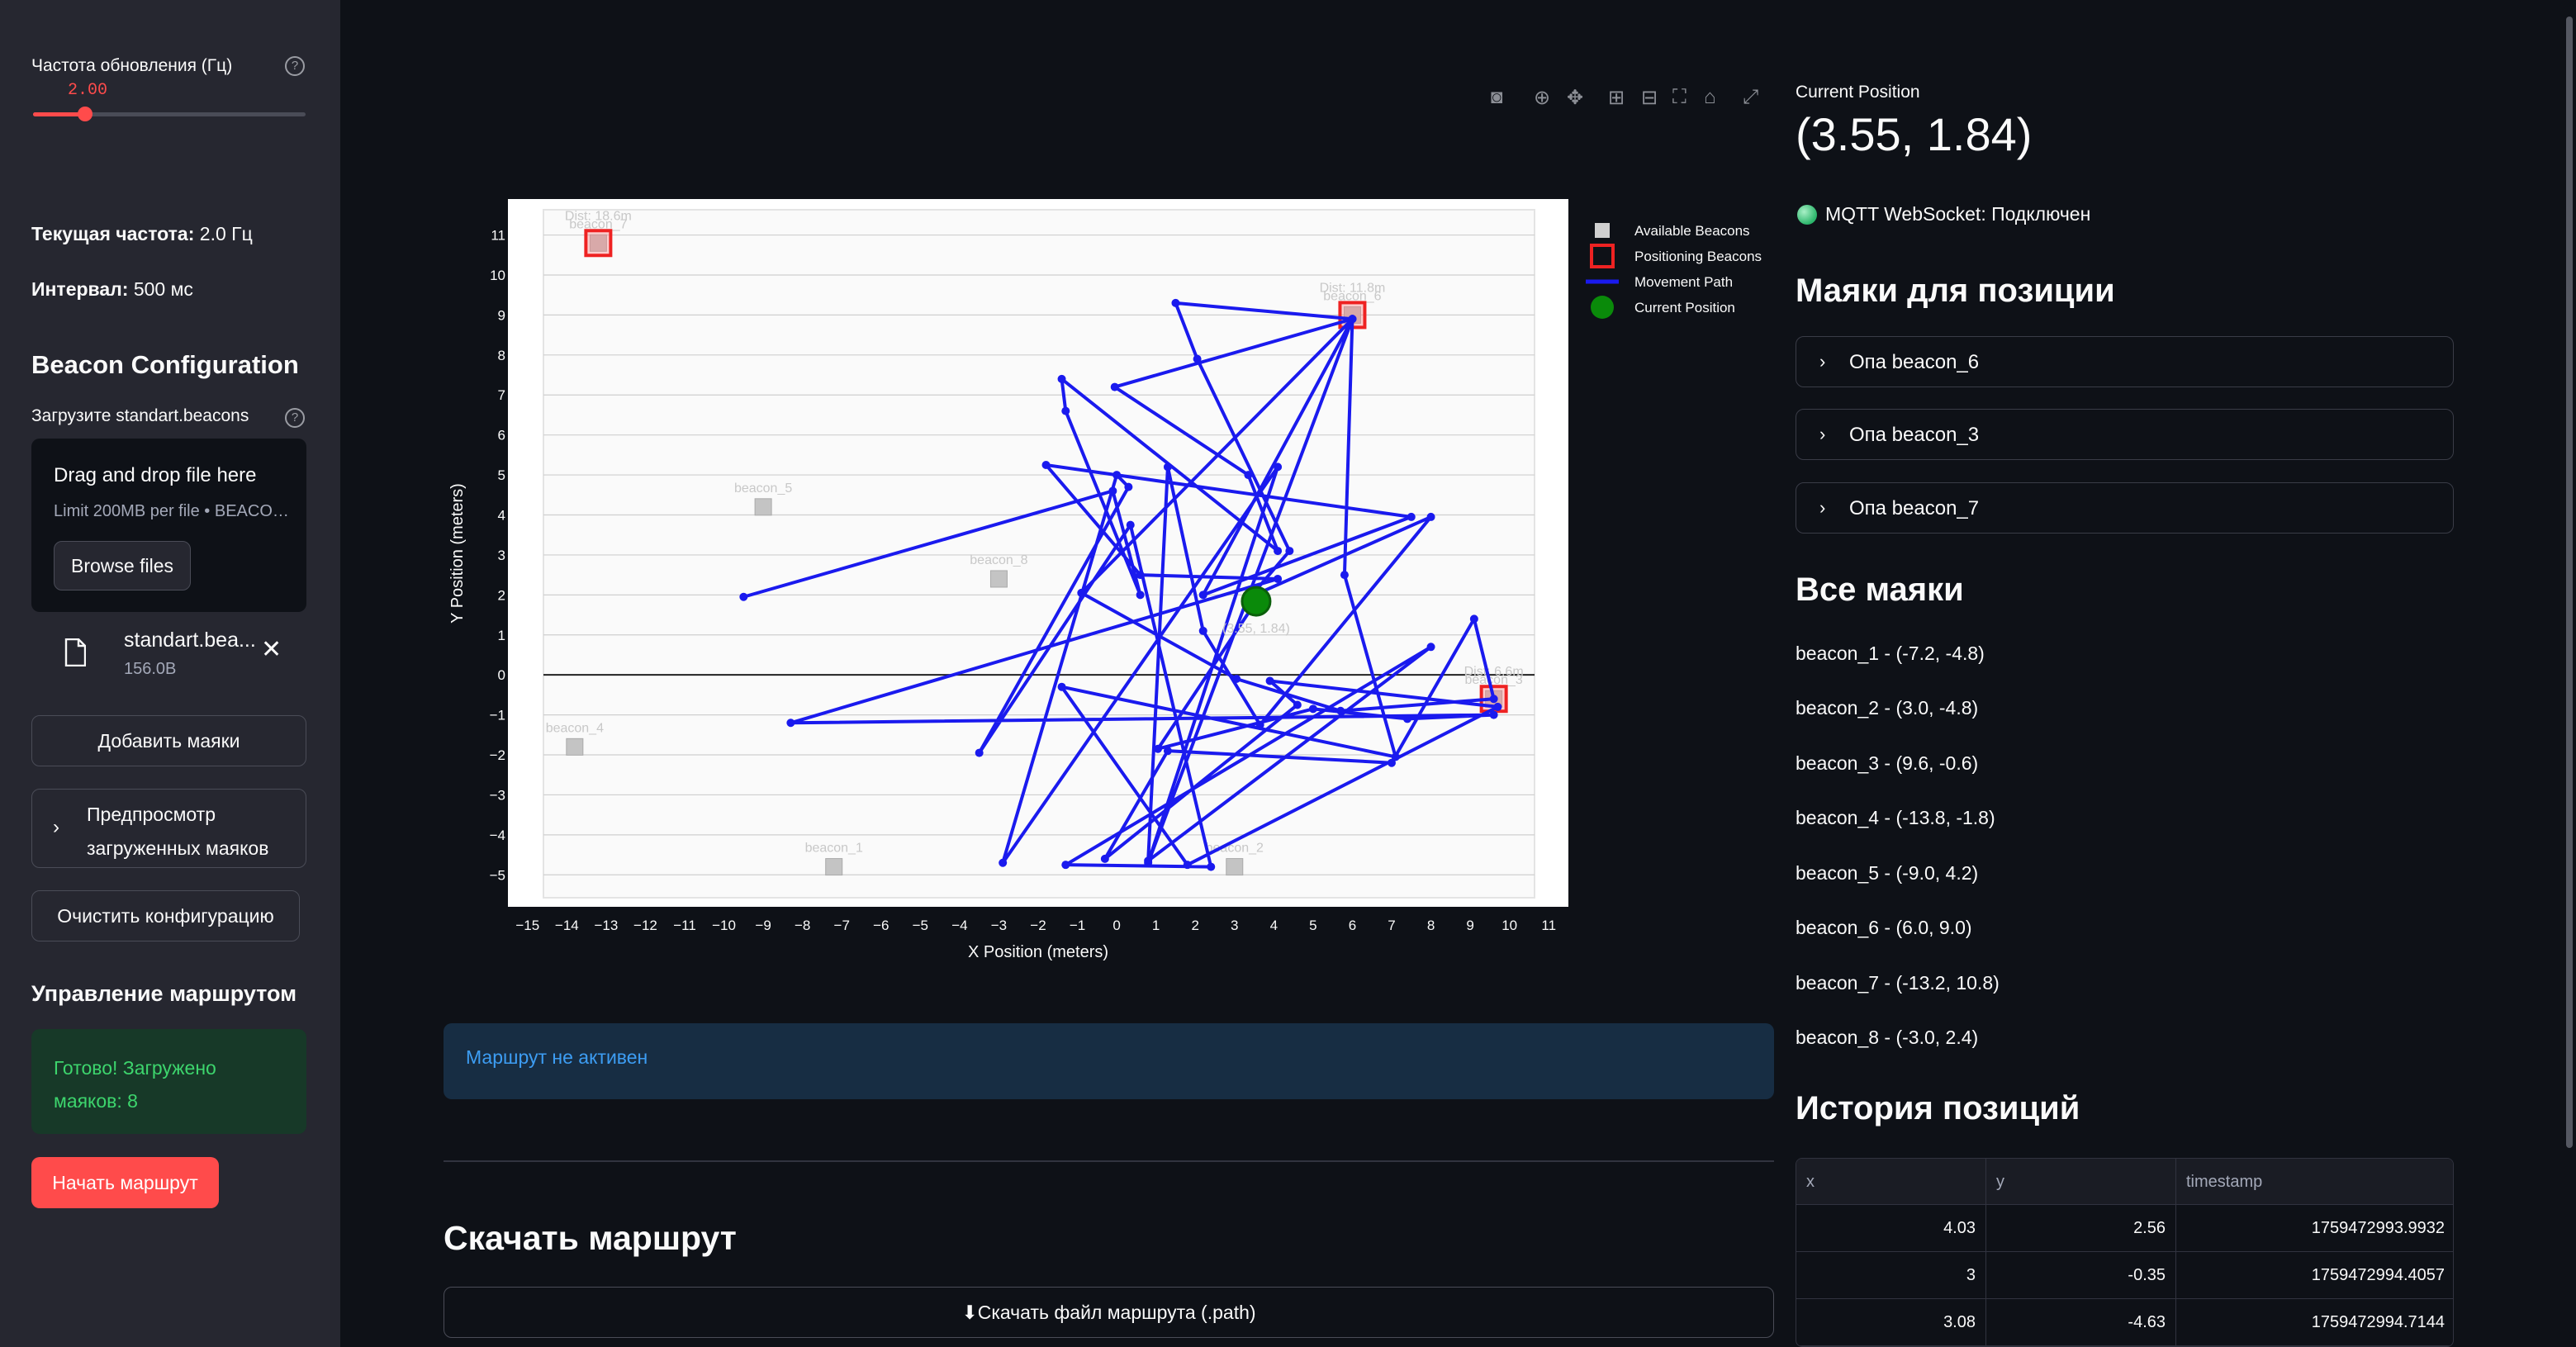  Describe the element at coordinates (1353, 288) in the screenshot. I see `beacon-distance-label: Dist: 11.8m` at that location.